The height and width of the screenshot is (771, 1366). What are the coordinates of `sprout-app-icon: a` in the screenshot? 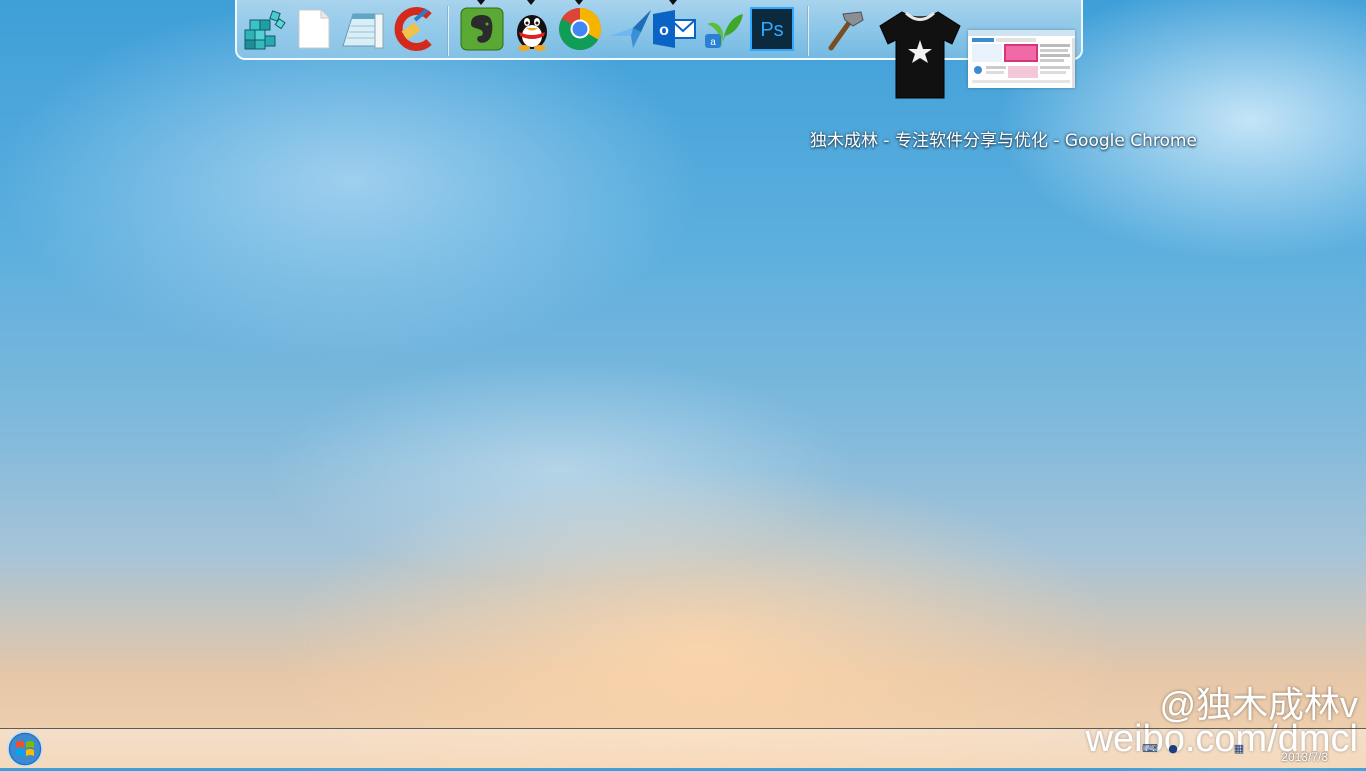 It's located at (722, 29).